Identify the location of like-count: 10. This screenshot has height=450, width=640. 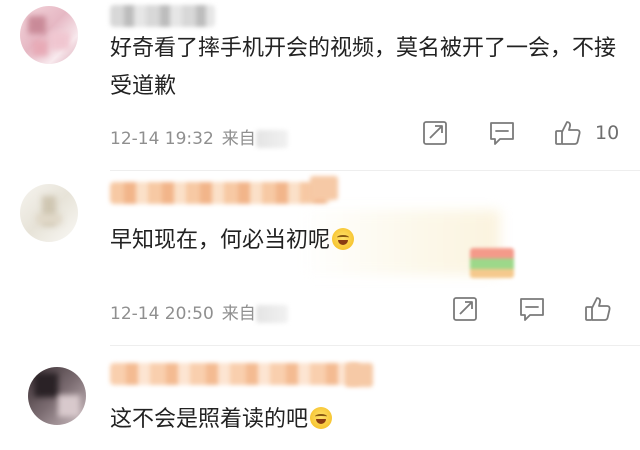
(607, 133).